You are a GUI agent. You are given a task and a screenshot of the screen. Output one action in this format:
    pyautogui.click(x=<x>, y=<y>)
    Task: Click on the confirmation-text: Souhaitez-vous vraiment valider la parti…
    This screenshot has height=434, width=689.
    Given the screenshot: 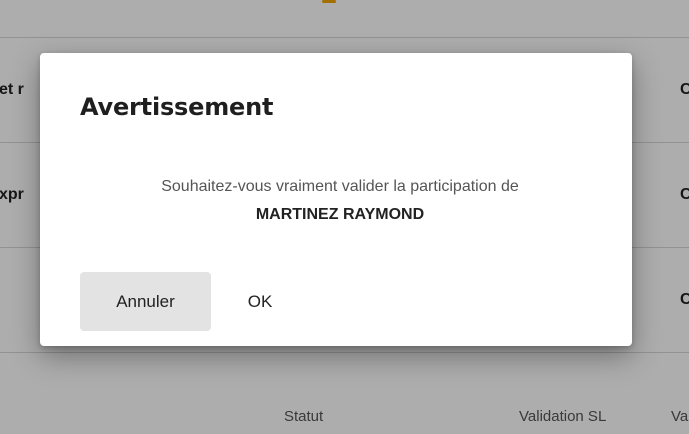 What is the action you would take?
    pyautogui.click(x=340, y=186)
    